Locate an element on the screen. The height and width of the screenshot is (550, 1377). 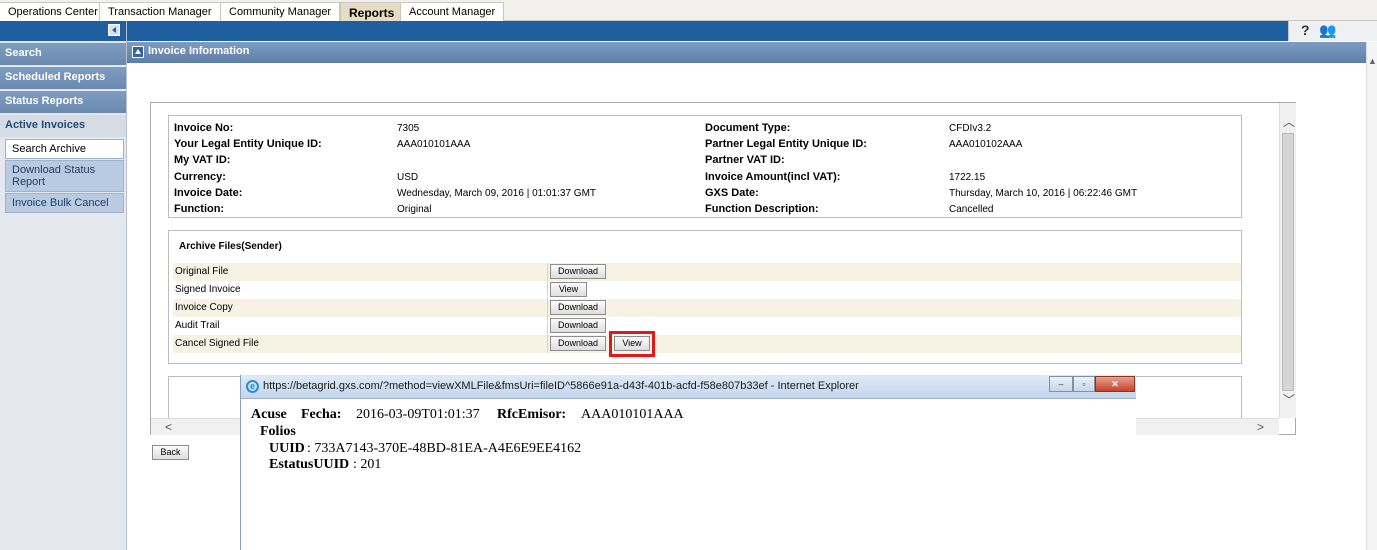
view-button: View is located at coordinates (568, 289).